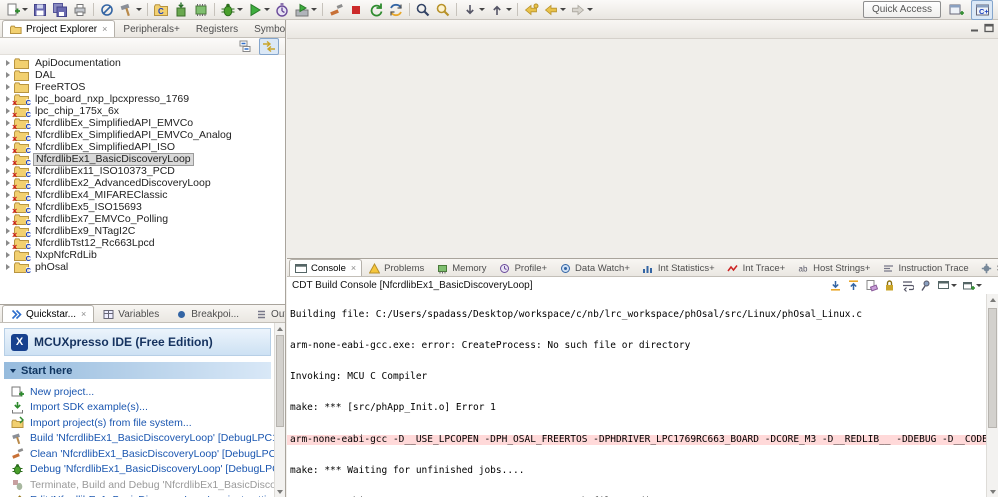  I want to click on tree-item: NfcrdlibEx_SimplifiedAPI_ISO, so click(142, 148).